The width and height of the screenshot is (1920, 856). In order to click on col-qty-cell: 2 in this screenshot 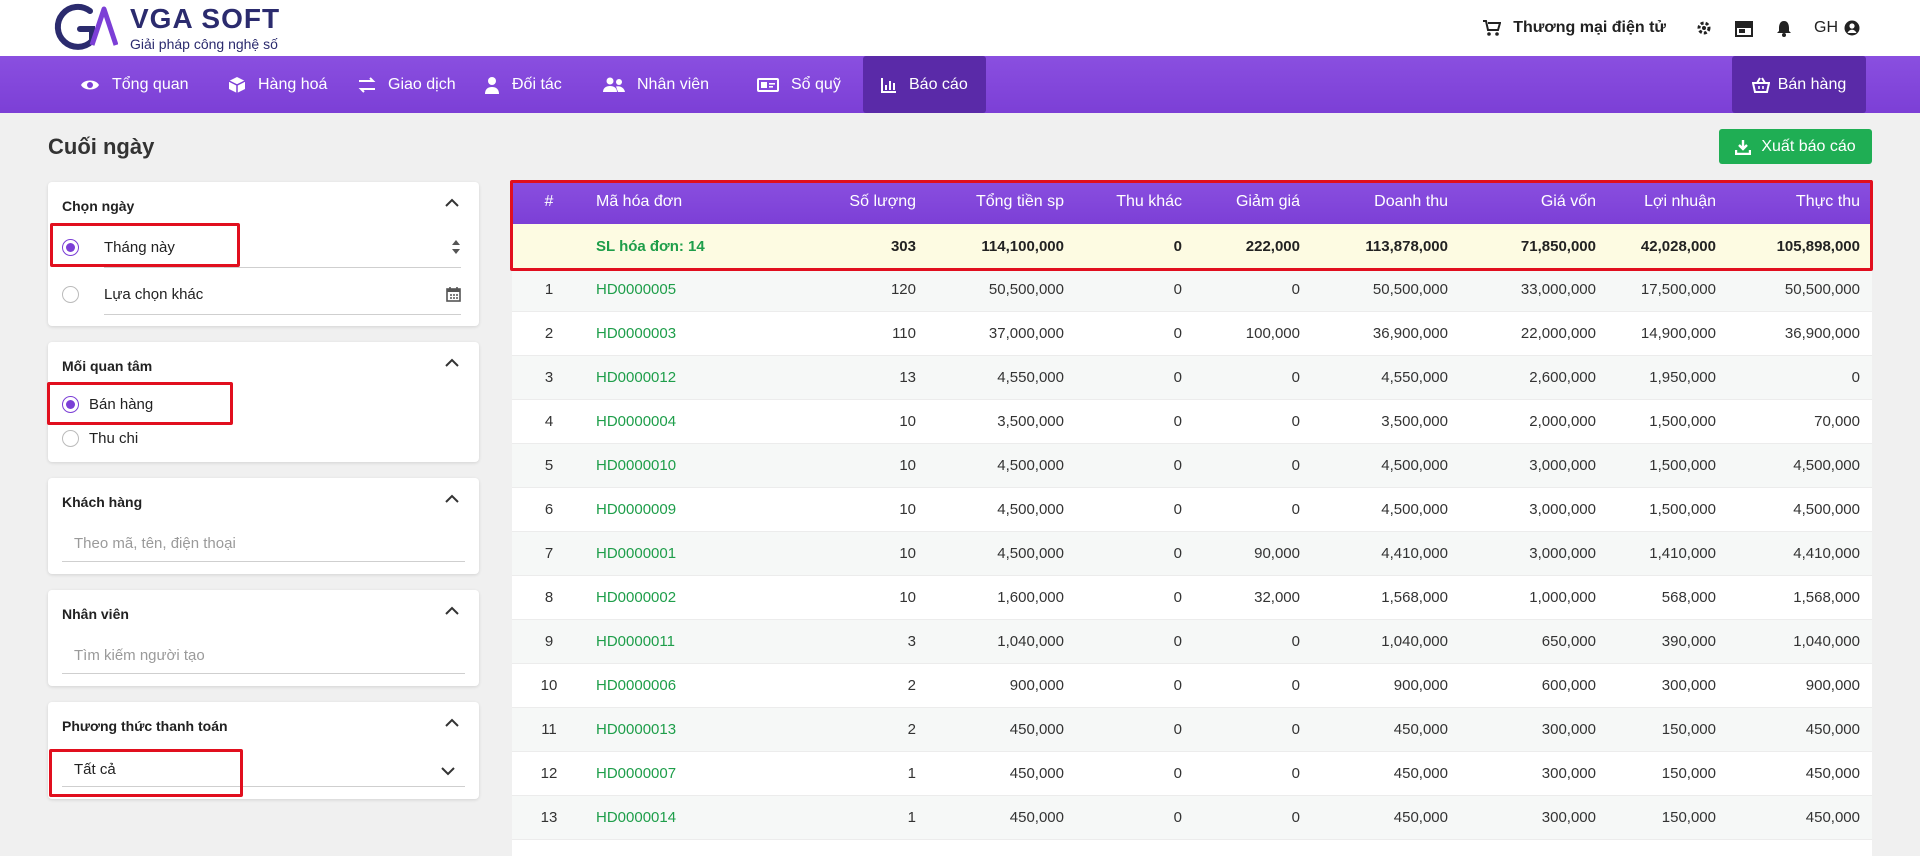, I will do `click(911, 685)`.